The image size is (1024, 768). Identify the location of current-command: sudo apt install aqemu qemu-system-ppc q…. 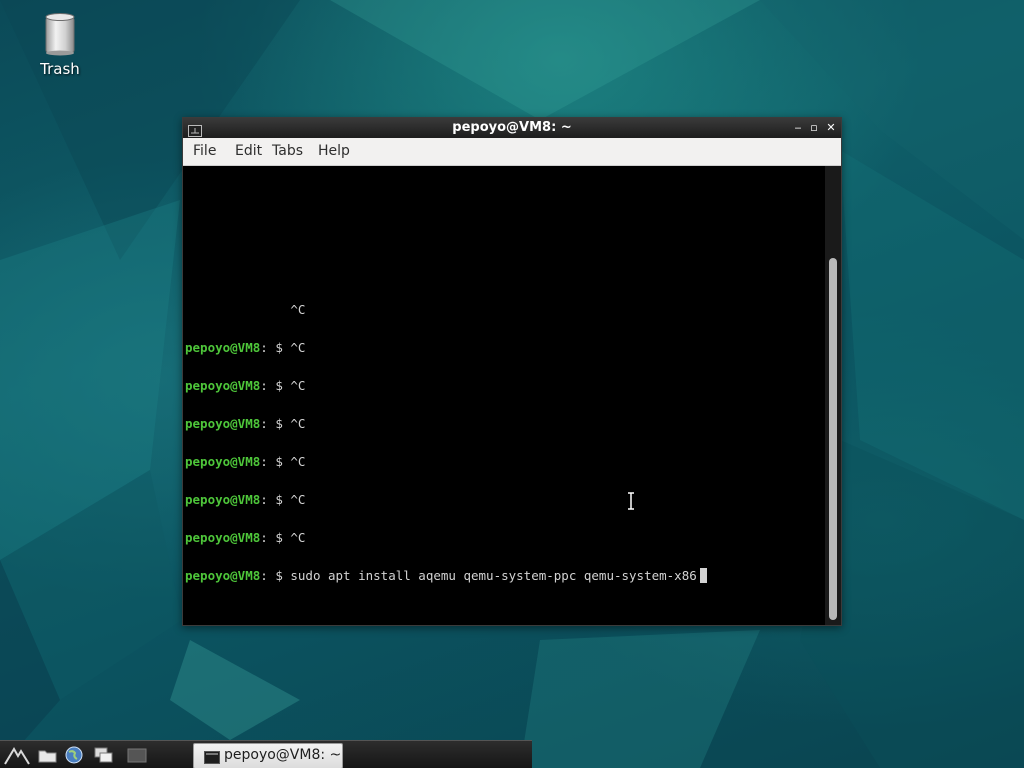
(493, 575).